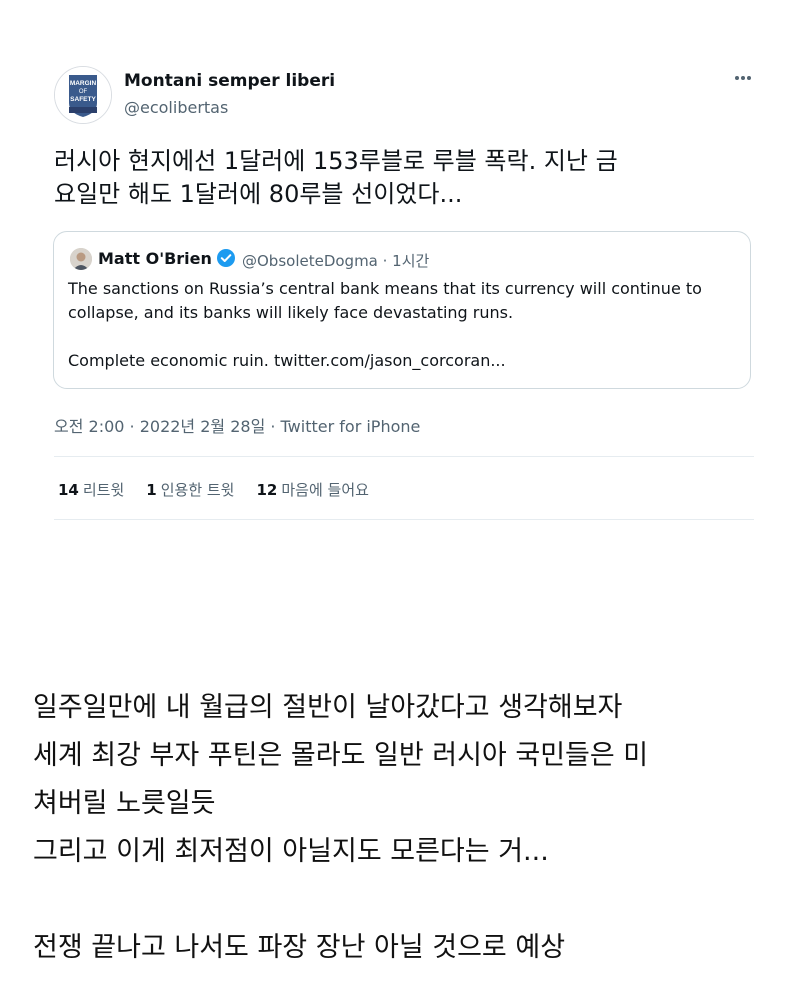 The image size is (800, 1003). I want to click on avatar-logo-text-3: SAFETY, so click(83, 99).